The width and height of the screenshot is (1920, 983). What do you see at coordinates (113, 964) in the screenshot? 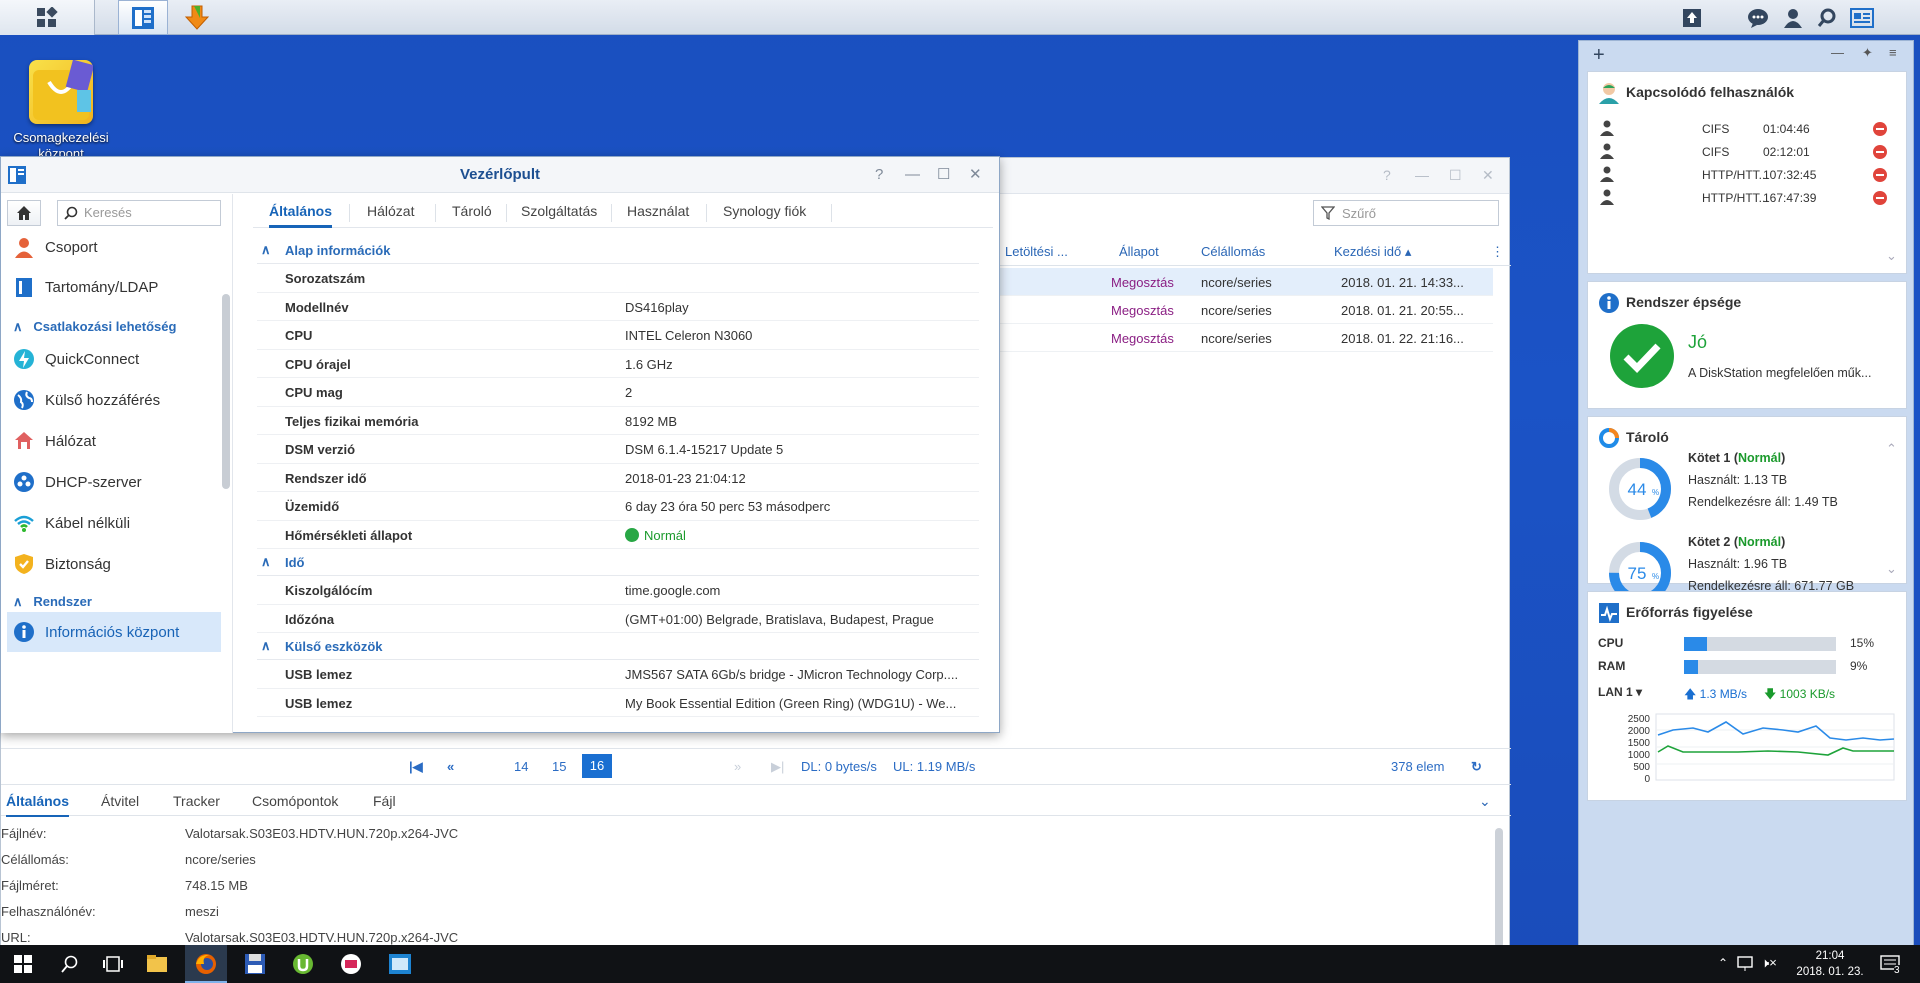
I see `task-view-icon` at bounding box center [113, 964].